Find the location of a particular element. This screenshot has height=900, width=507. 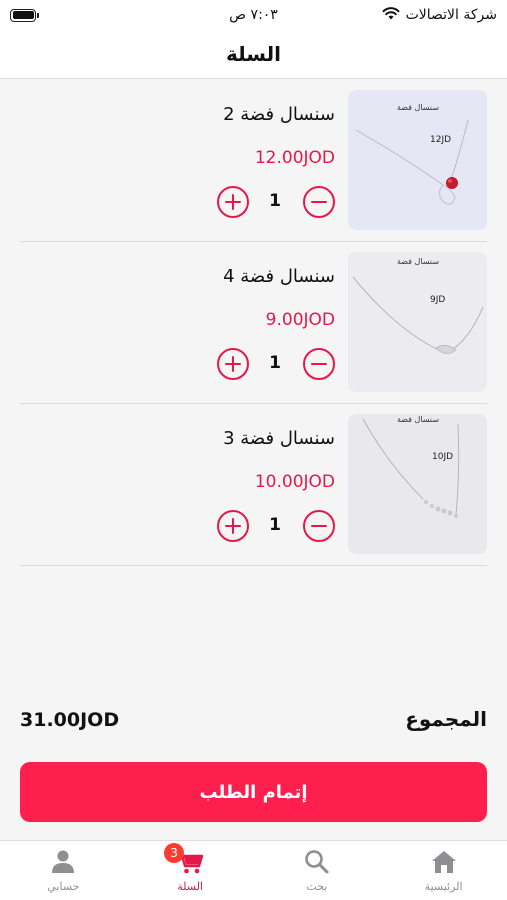

cart-icon: 3 is located at coordinates (184, 859).